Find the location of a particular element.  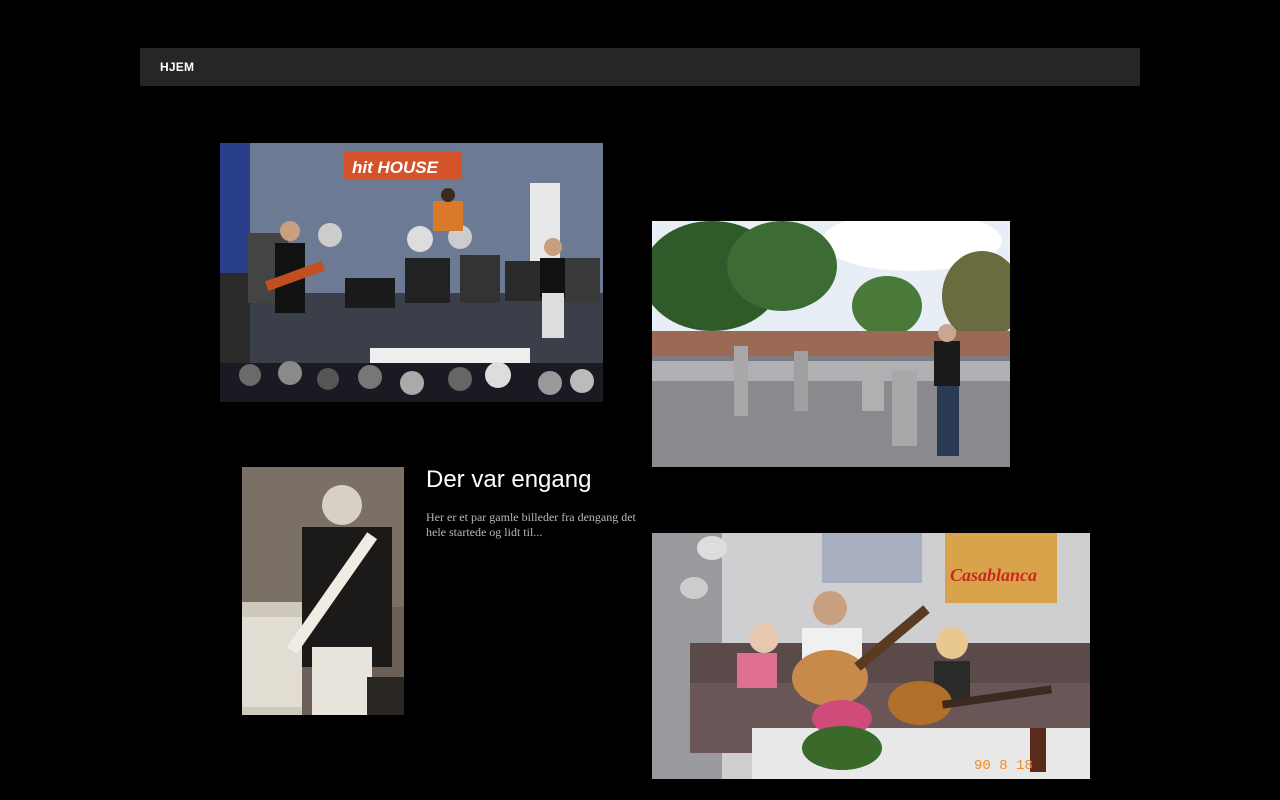

photo-band-on-stage: hit HOUSE is located at coordinates (411, 272).